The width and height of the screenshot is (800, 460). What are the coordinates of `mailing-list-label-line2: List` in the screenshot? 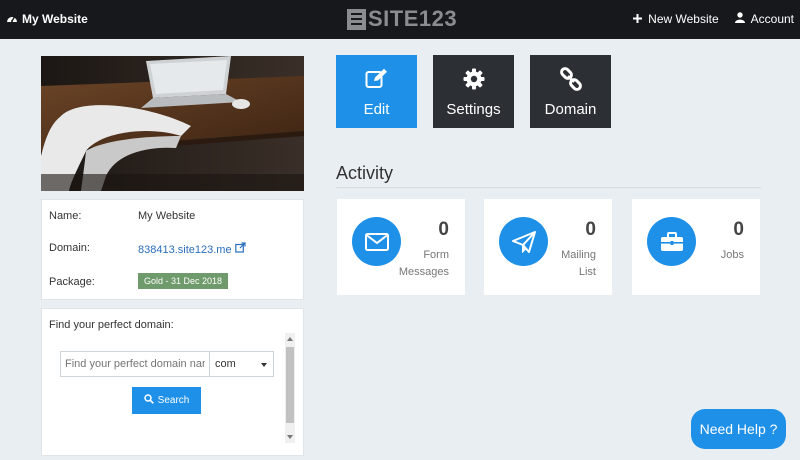 It's located at (587, 272).